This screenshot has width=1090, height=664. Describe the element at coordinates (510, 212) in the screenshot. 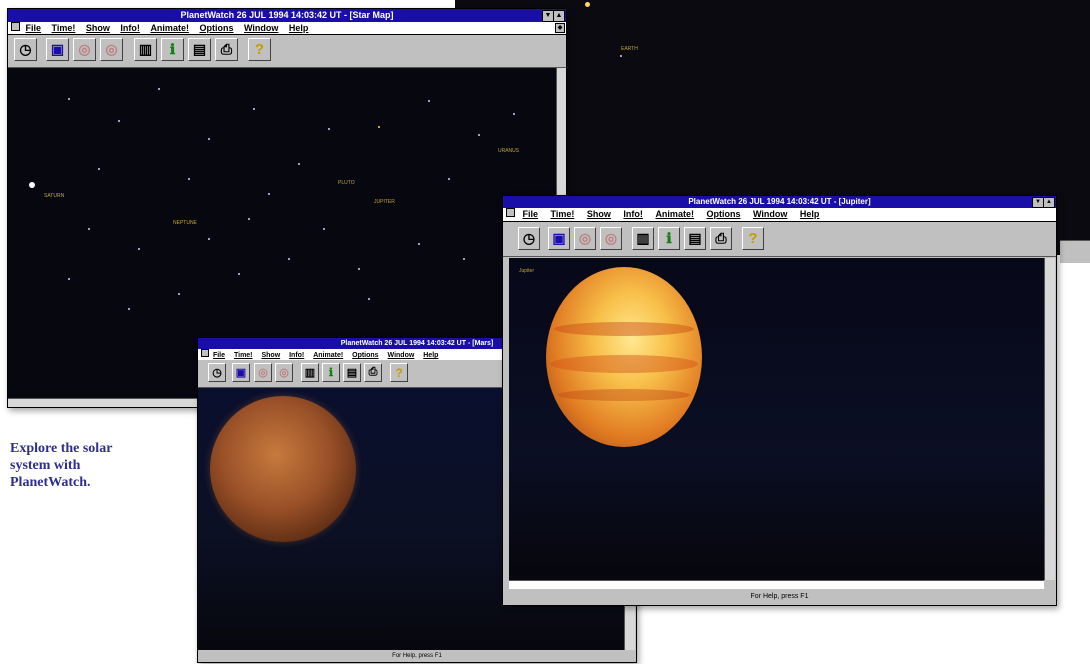

I see `jupiter-system-menu-button` at that location.